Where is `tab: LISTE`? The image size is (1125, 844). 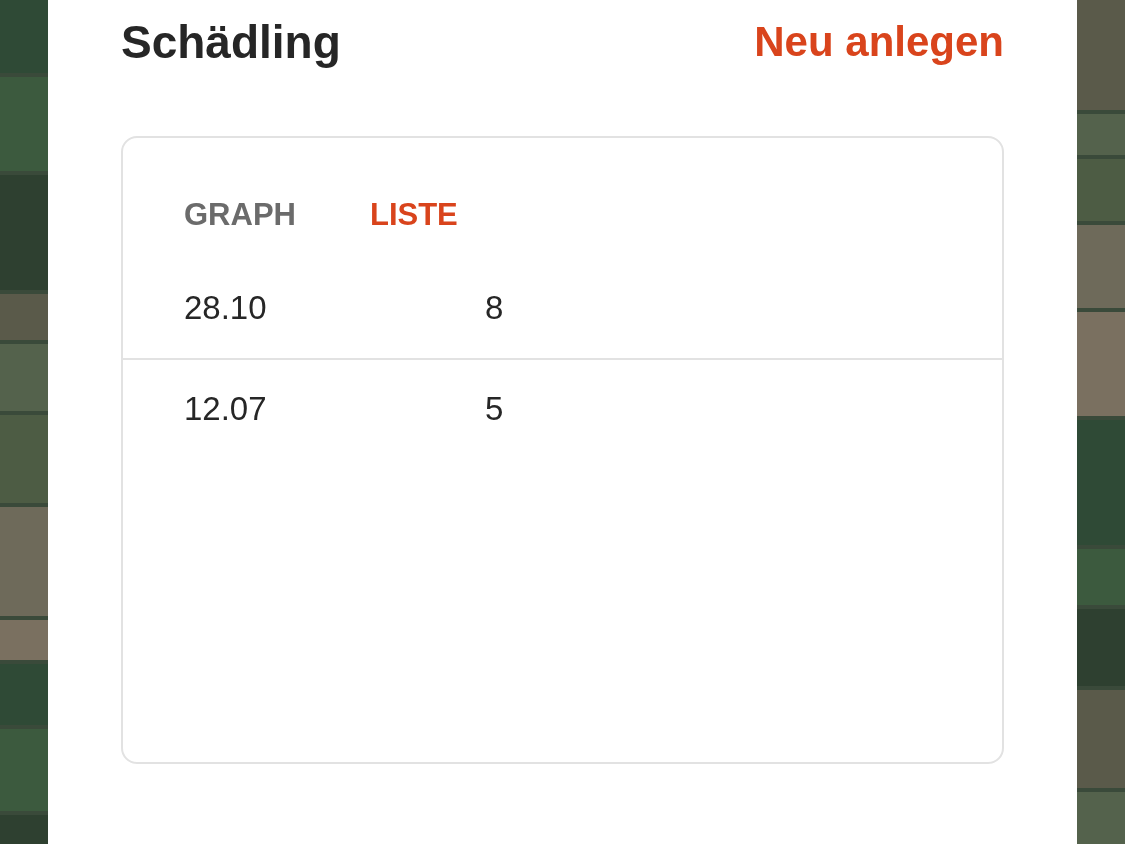 tab: LISTE is located at coordinates (413, 214).